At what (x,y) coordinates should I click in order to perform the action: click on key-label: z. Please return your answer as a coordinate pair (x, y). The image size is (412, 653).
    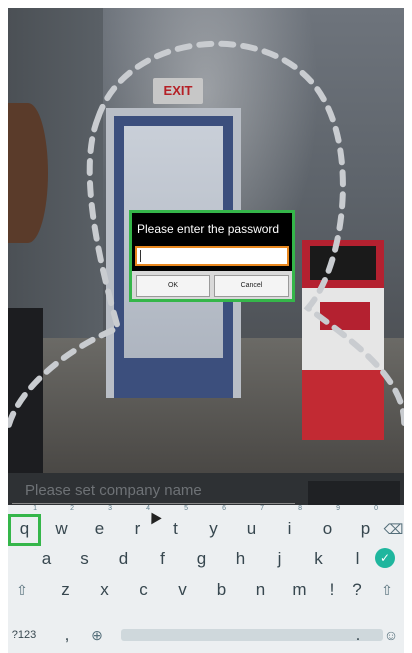
    Looking at the image, I should click on (65, 589).